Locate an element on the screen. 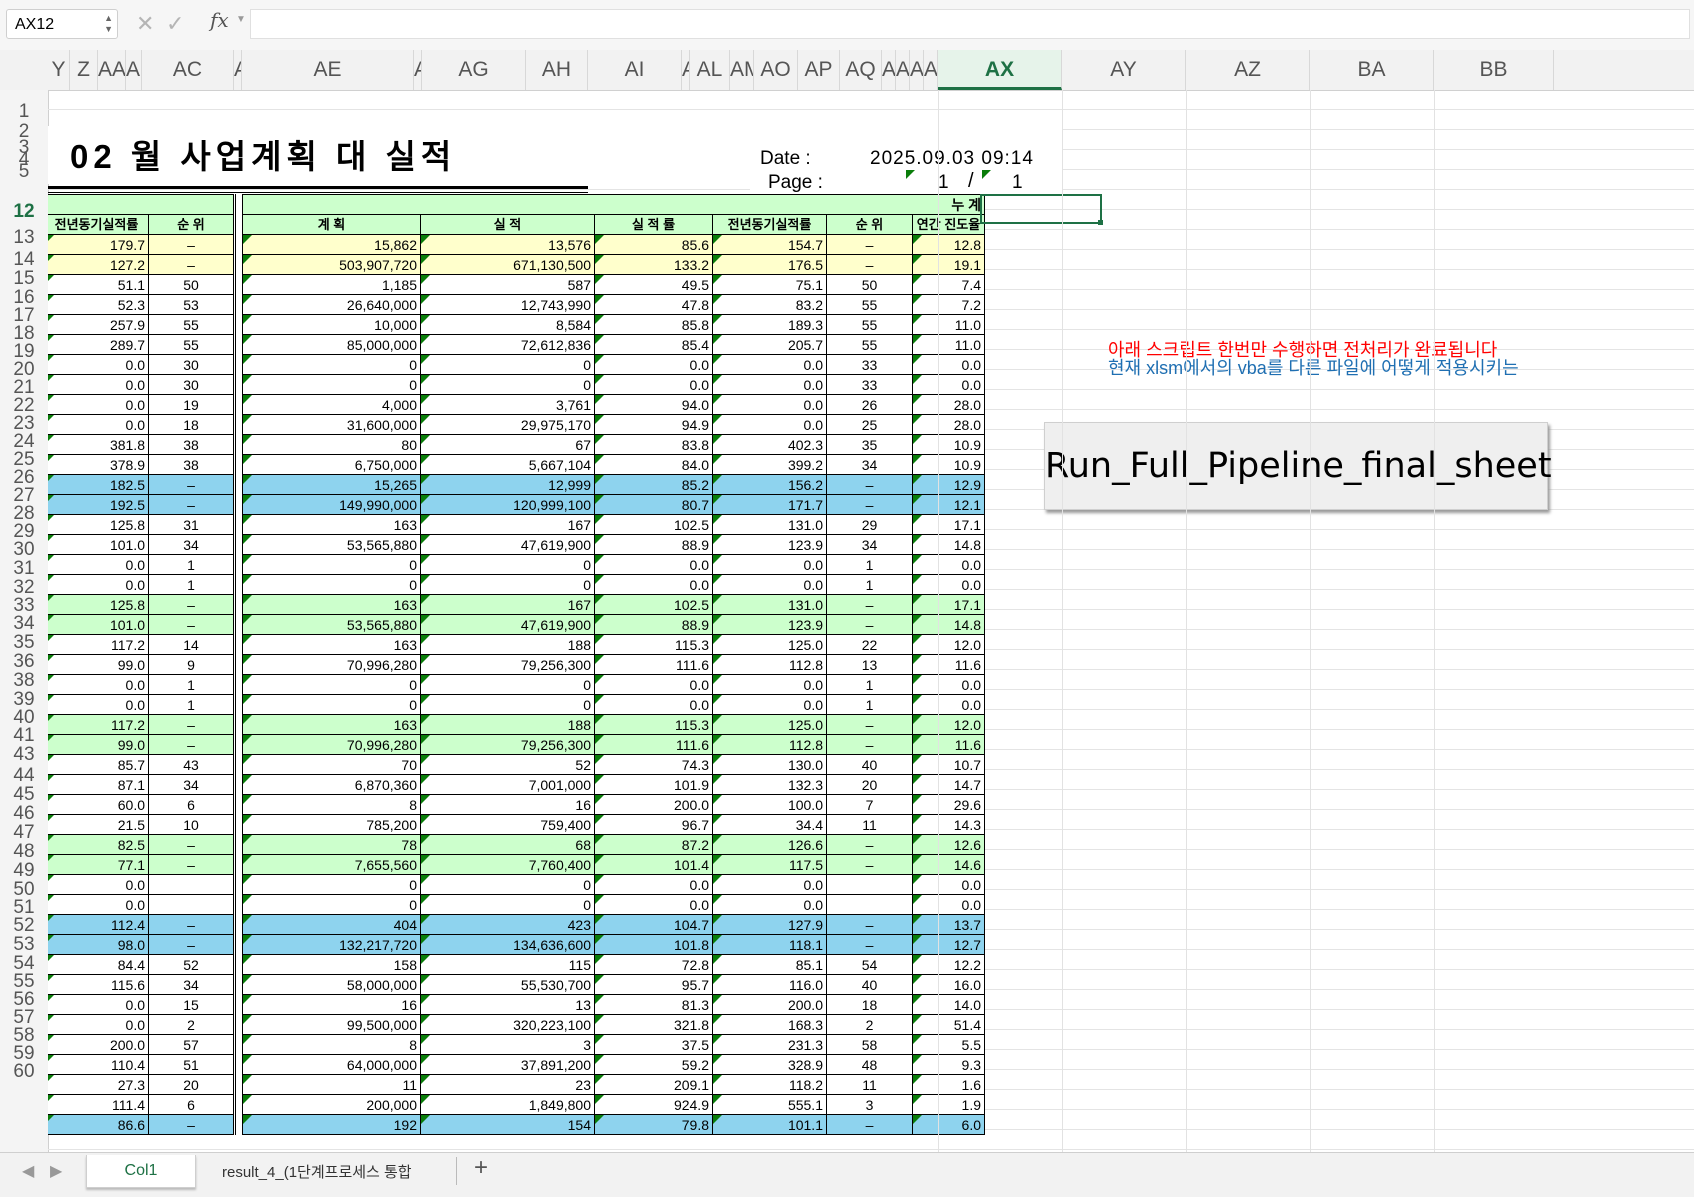  table-cell: 29.6 is located at coordinates (948, 804).